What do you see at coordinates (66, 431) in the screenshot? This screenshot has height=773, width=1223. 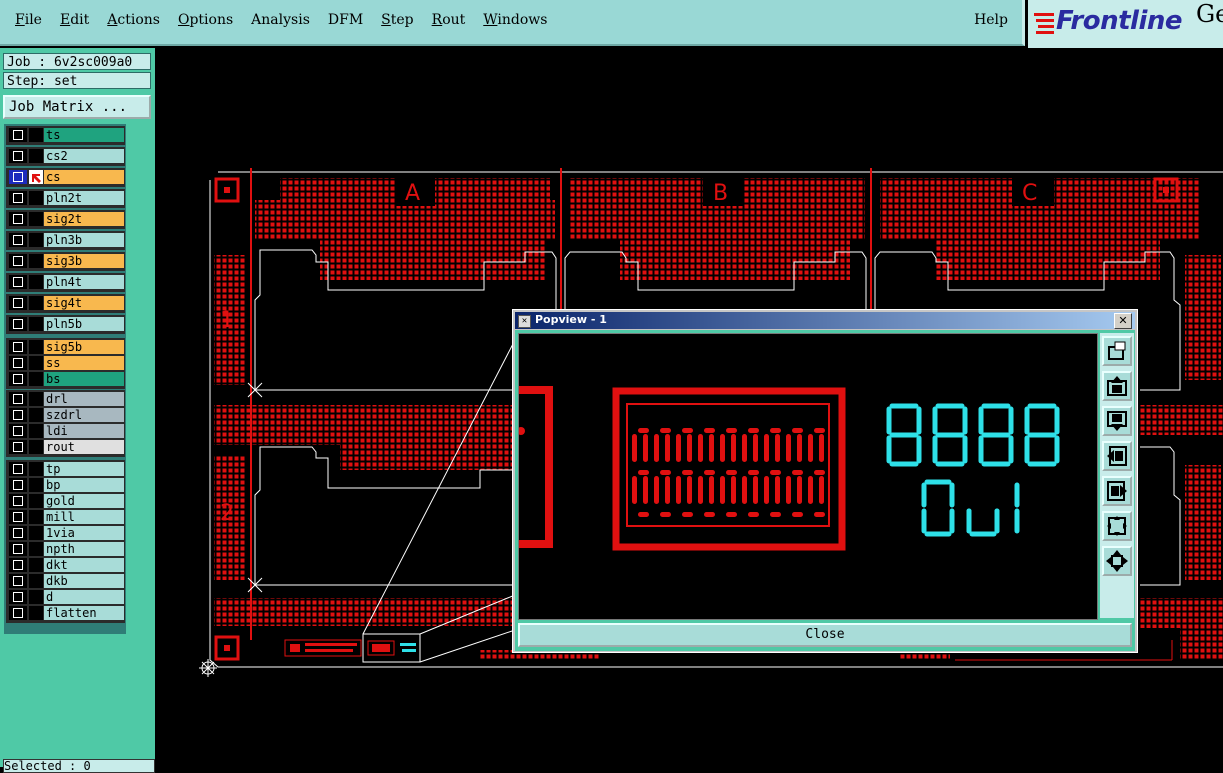 I see `layer-row-ldi: ldi` at bounding box center [66, 431].